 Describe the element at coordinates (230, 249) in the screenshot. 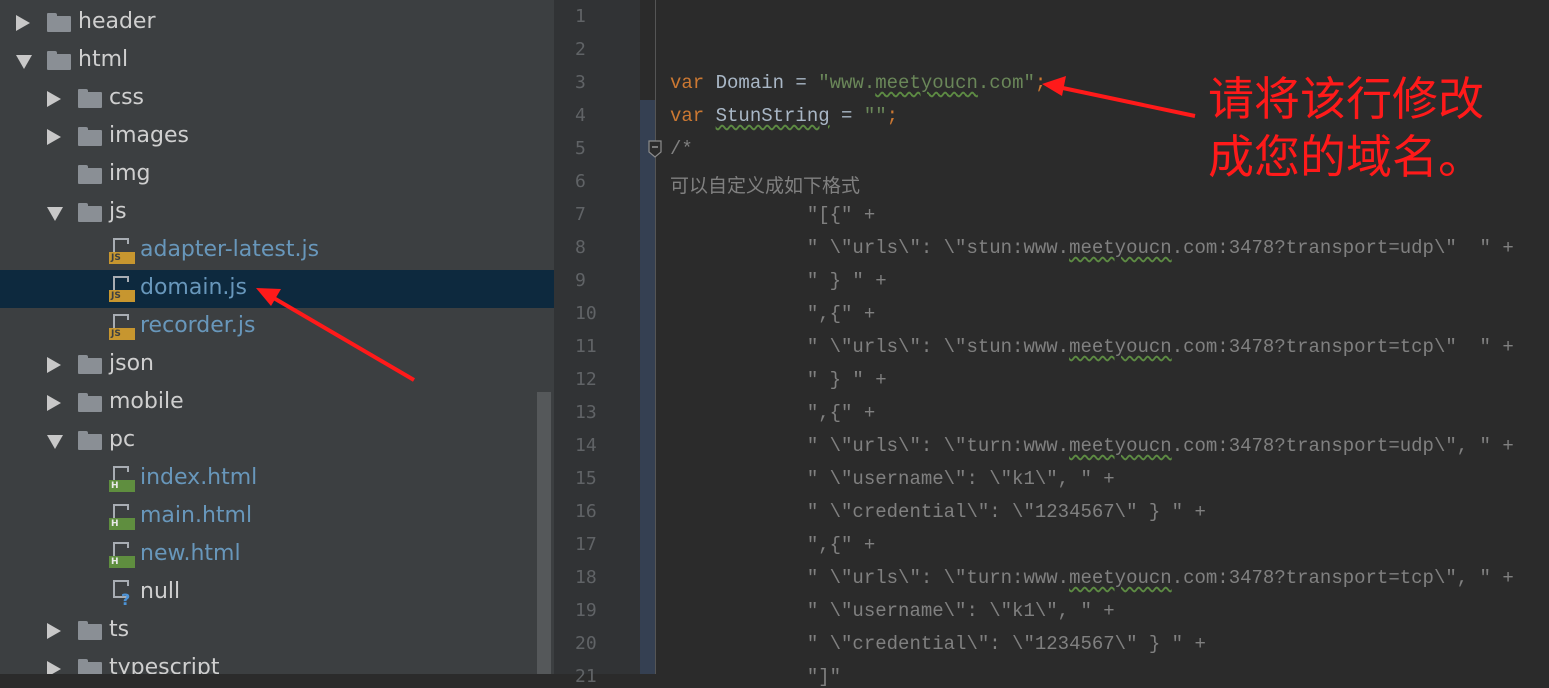

I see `tree-item-label: adapter-latest.js` at that location.